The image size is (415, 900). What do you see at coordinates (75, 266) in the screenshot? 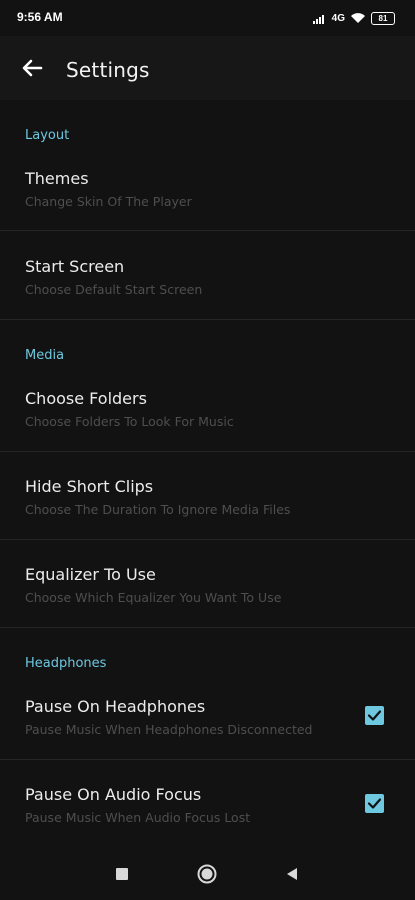
I see `pref-title: Start Screen` at bounding box center [75, 266].